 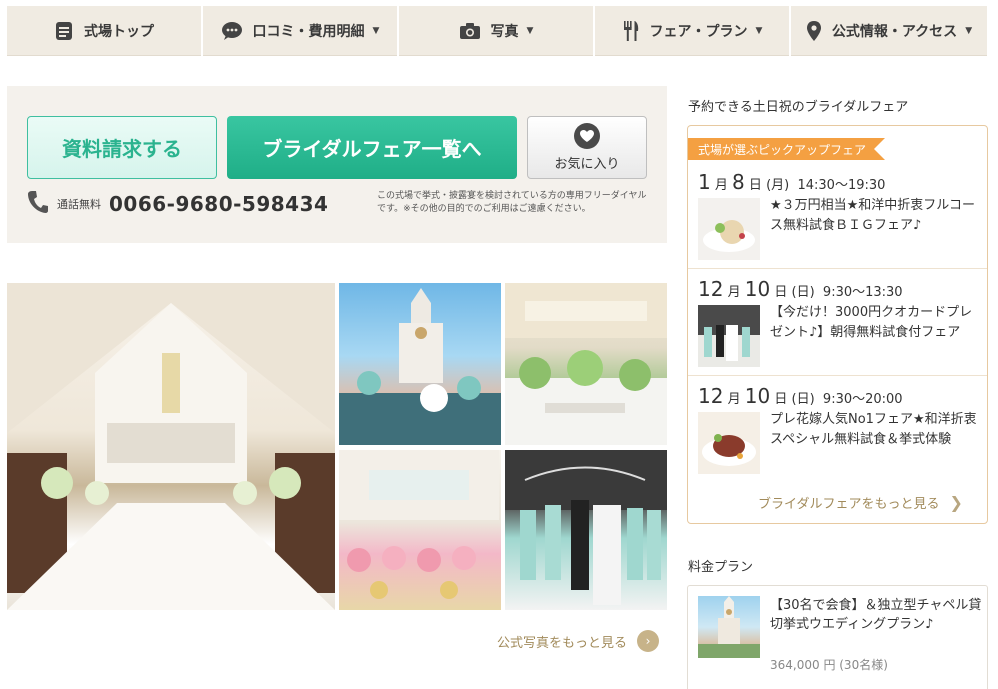 What do you see at coordinates (587, 136) in the screenshot?
I see `heart-icon` at bounding box center [587, 136].